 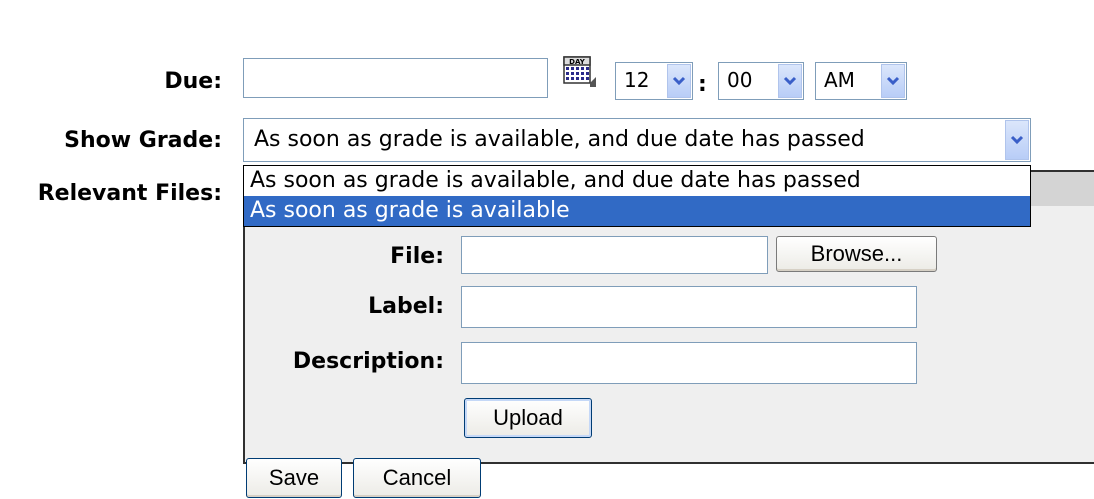 I want to click on minute-select-value: 00, so click(x=740, y=80).